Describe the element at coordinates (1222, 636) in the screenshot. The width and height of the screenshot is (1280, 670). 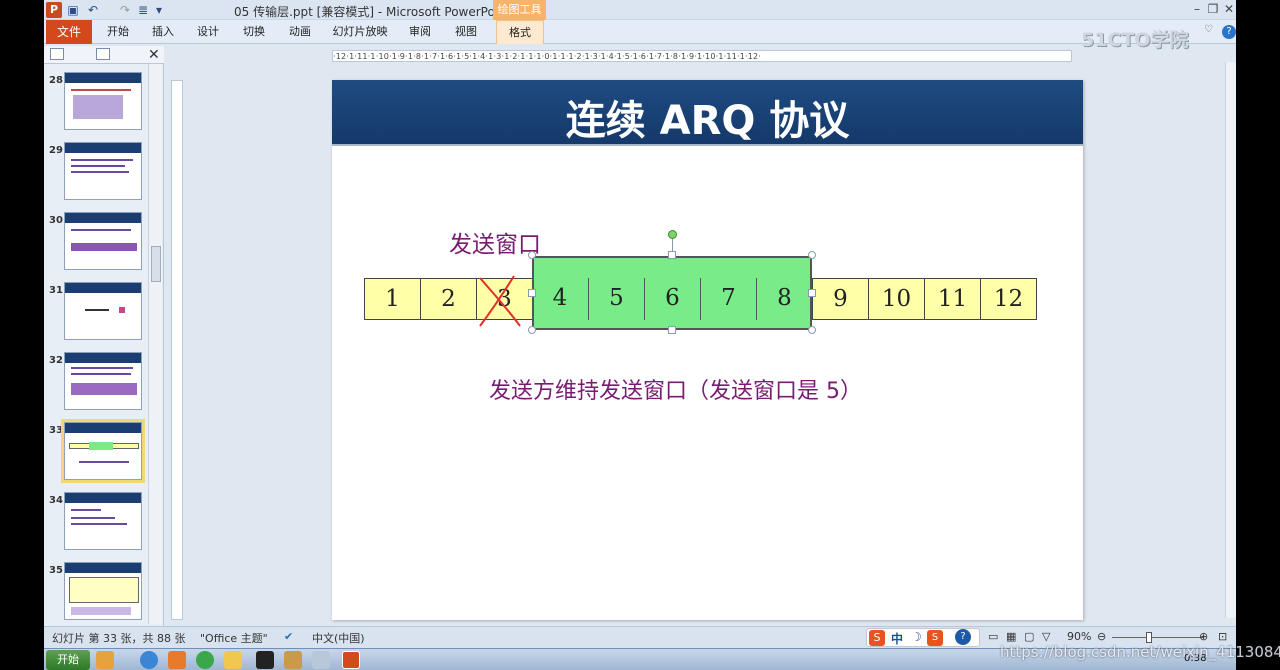
I see `fit-slide-icon: ⊡` at that location.